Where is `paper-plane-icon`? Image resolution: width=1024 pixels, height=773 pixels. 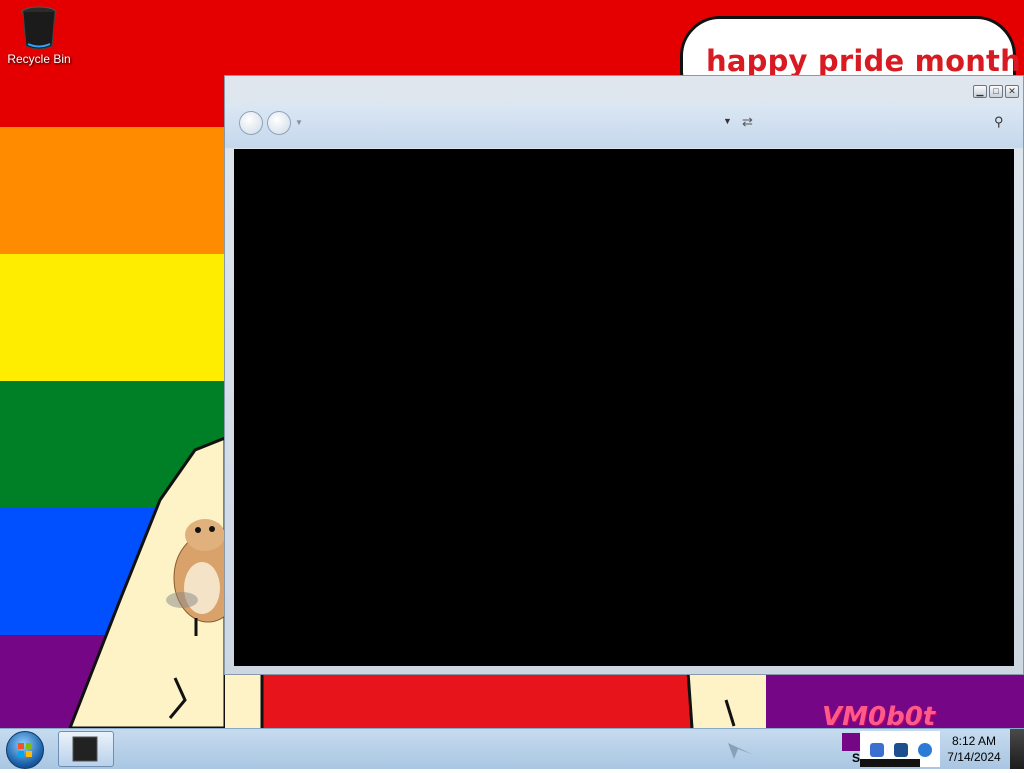 paper-plane-icon is located at coordinates (741, 748).